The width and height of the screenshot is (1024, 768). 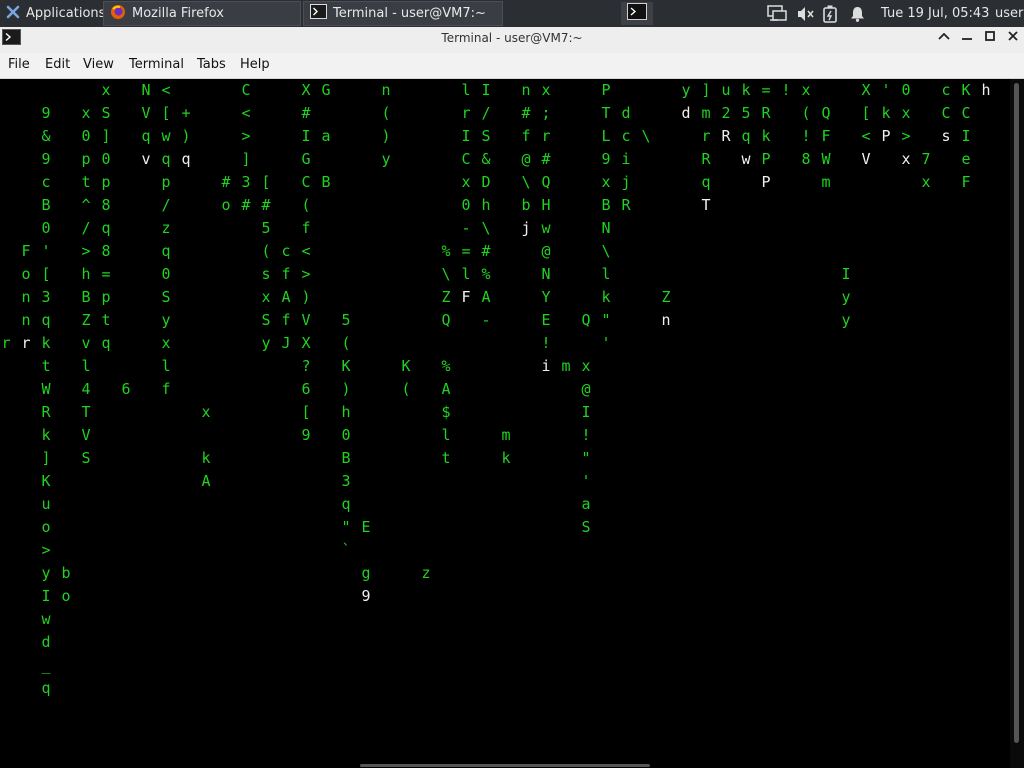 What do you see at coordinates (846, 297) in the screenshot?
I see `rain-trail: I y y` at bounding box center [846, 297].